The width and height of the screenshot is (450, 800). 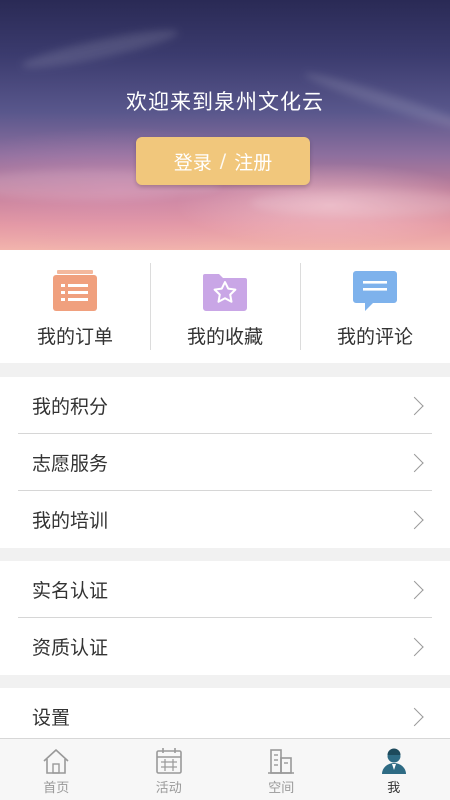 What do you see at coordinates (70, 464) in the screenshot?
I see `menu-item-label: 志愿服务` at bounding box center [70, 464].